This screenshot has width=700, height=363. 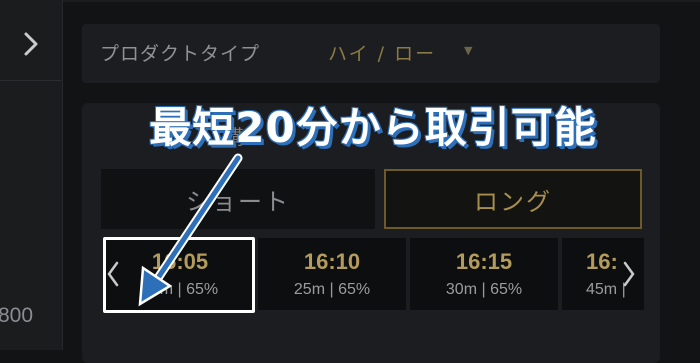 I want to click on annotation-arrow, so click(x=190, y=230).